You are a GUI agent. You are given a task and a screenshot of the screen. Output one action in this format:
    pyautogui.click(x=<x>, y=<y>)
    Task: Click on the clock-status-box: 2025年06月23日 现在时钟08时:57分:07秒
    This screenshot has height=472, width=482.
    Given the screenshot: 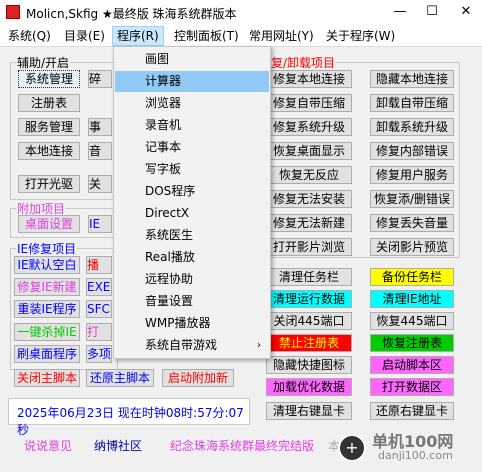 What is the action you would take?
    pyautogui.click(x=129, y=417)
    